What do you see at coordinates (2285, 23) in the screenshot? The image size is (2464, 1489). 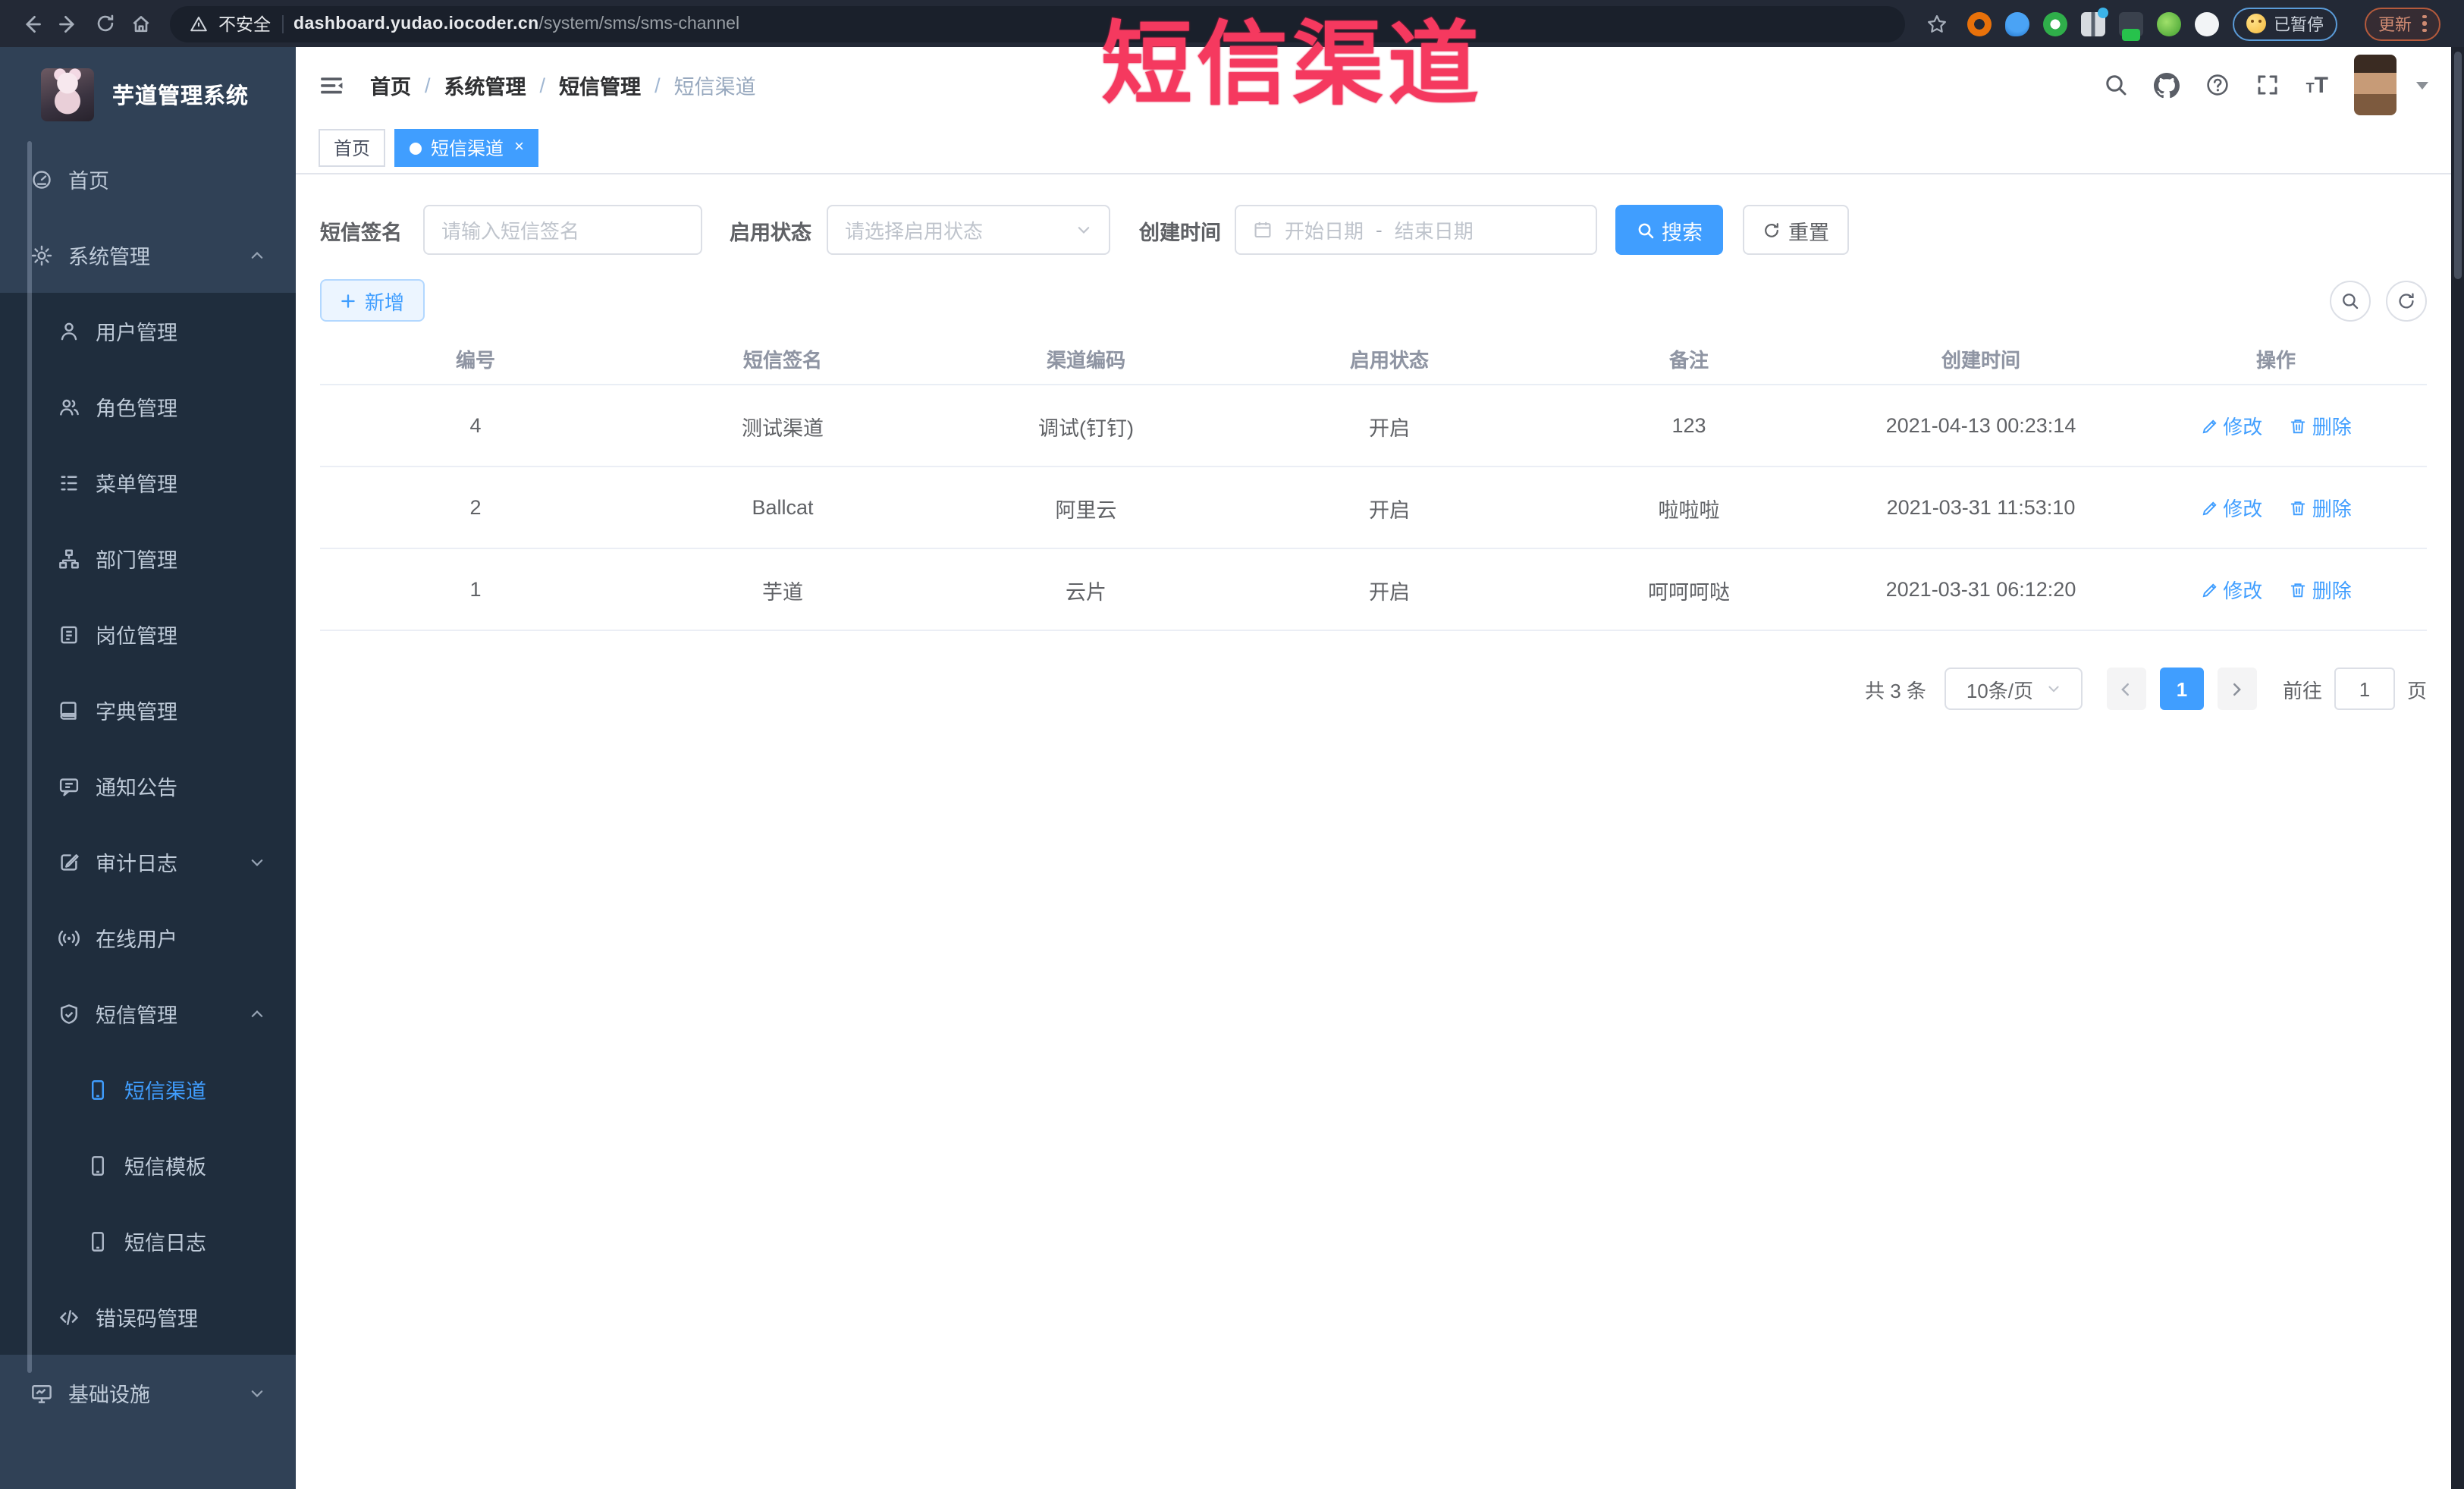 I see `profile-paused-badge: 已暂停` at bounding box center [2285, 23].